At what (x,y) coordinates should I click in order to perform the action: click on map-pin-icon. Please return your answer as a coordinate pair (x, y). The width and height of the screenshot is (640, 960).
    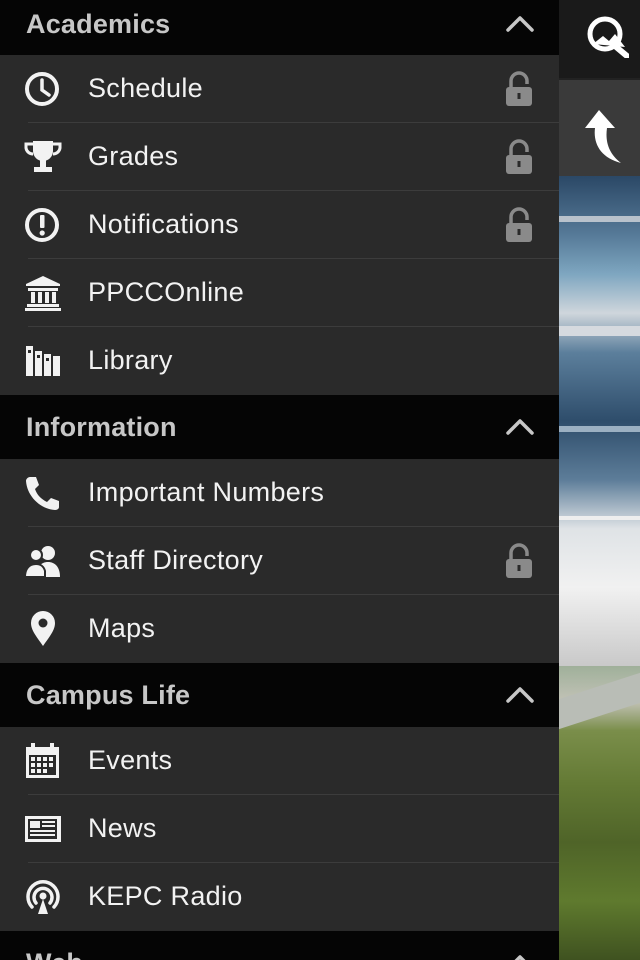
    Looking at the image, I should click on (43, 628).